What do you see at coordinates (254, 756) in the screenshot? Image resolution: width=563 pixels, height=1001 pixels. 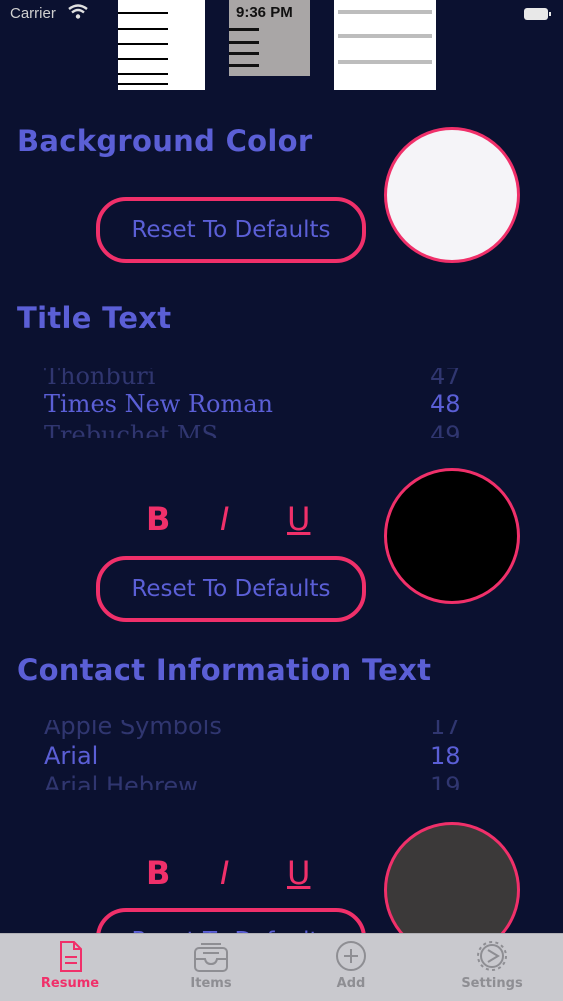 I see `picker-row-selected: Arial 18` at bounding box center [254, 756].